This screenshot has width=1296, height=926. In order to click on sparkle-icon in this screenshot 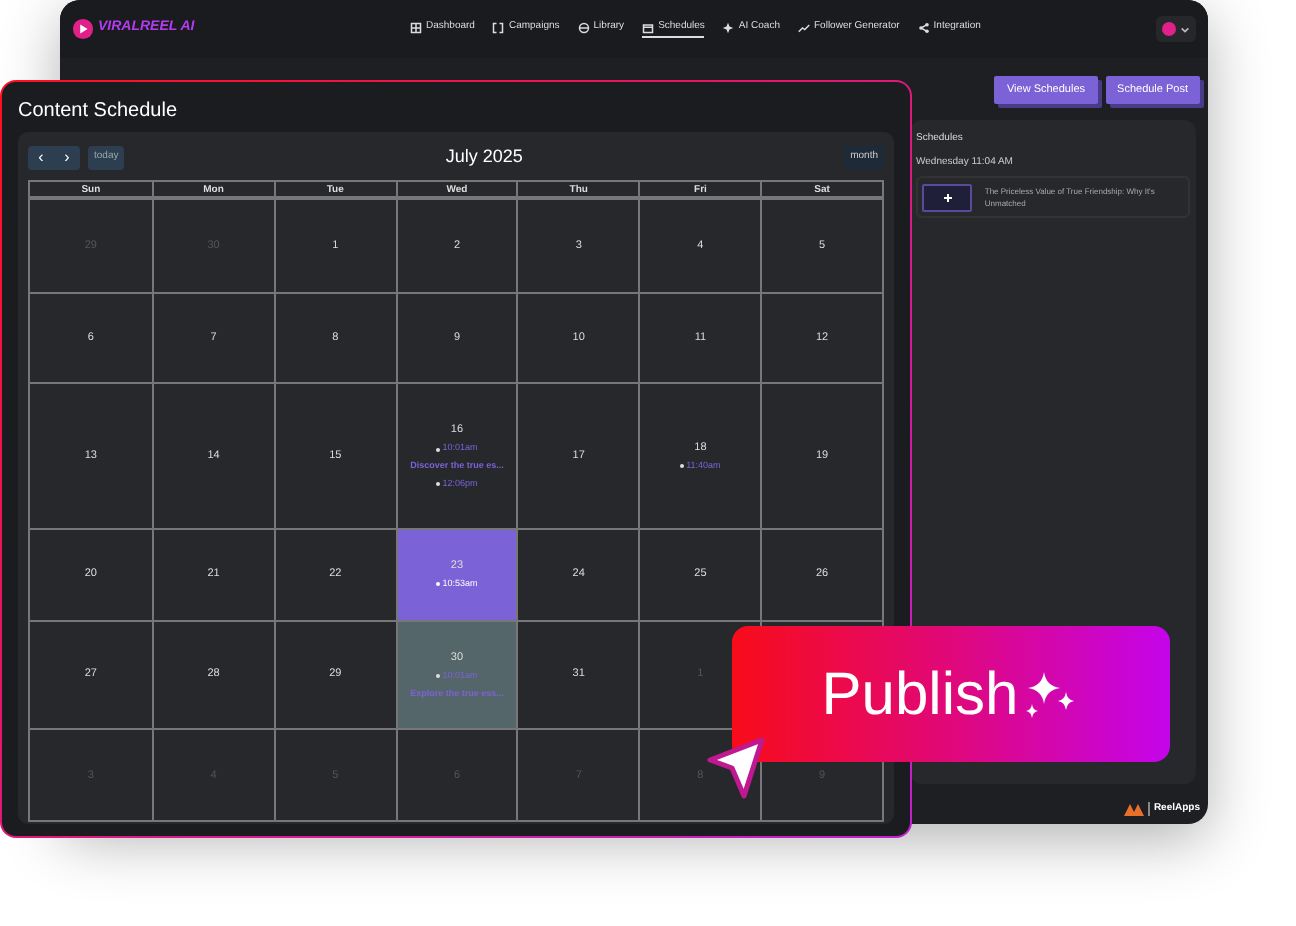, I will do `click(728, 27)`.